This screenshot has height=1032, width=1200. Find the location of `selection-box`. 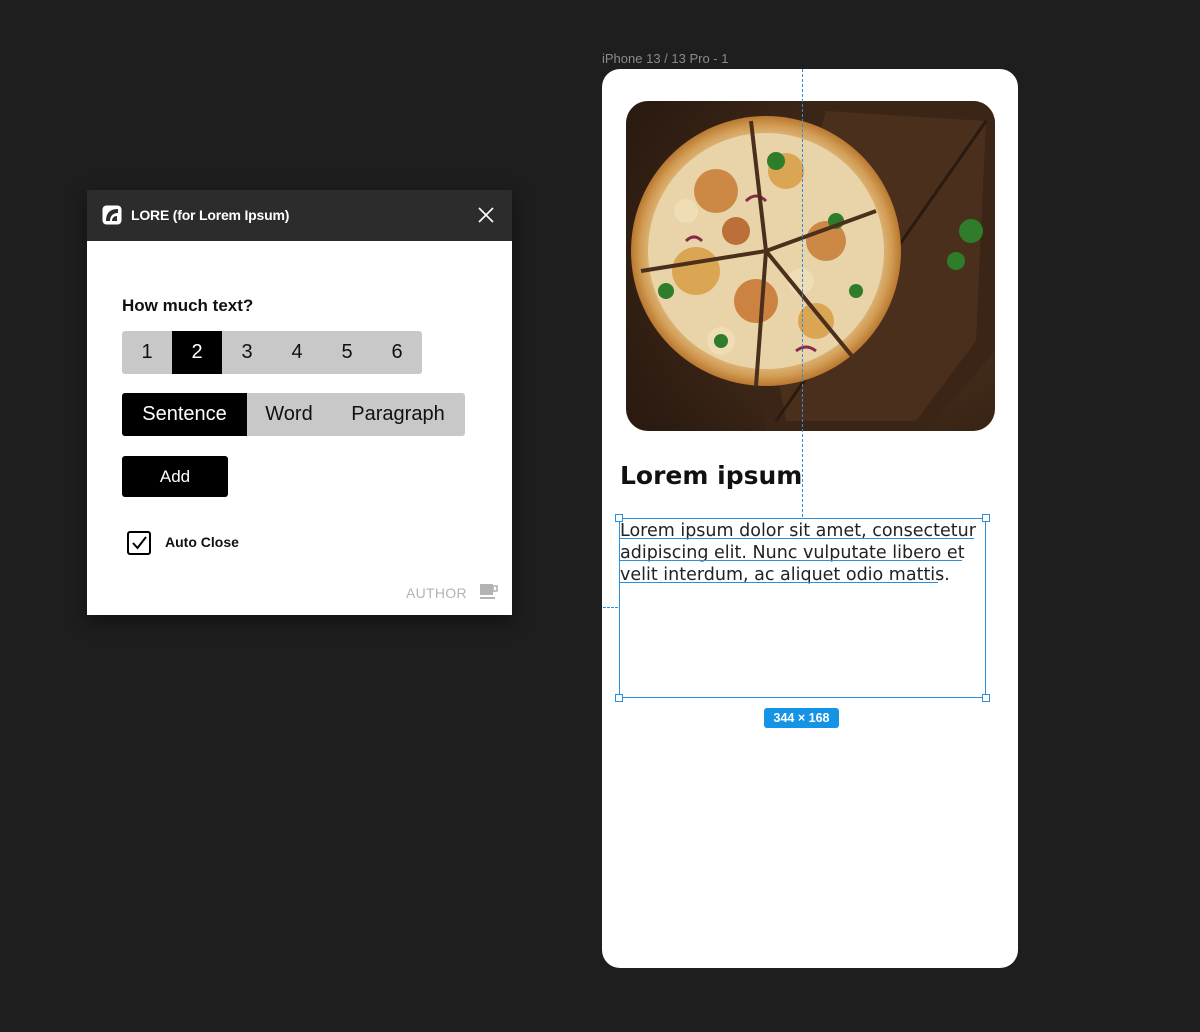

selection-box is located at coordinates (802, 608).